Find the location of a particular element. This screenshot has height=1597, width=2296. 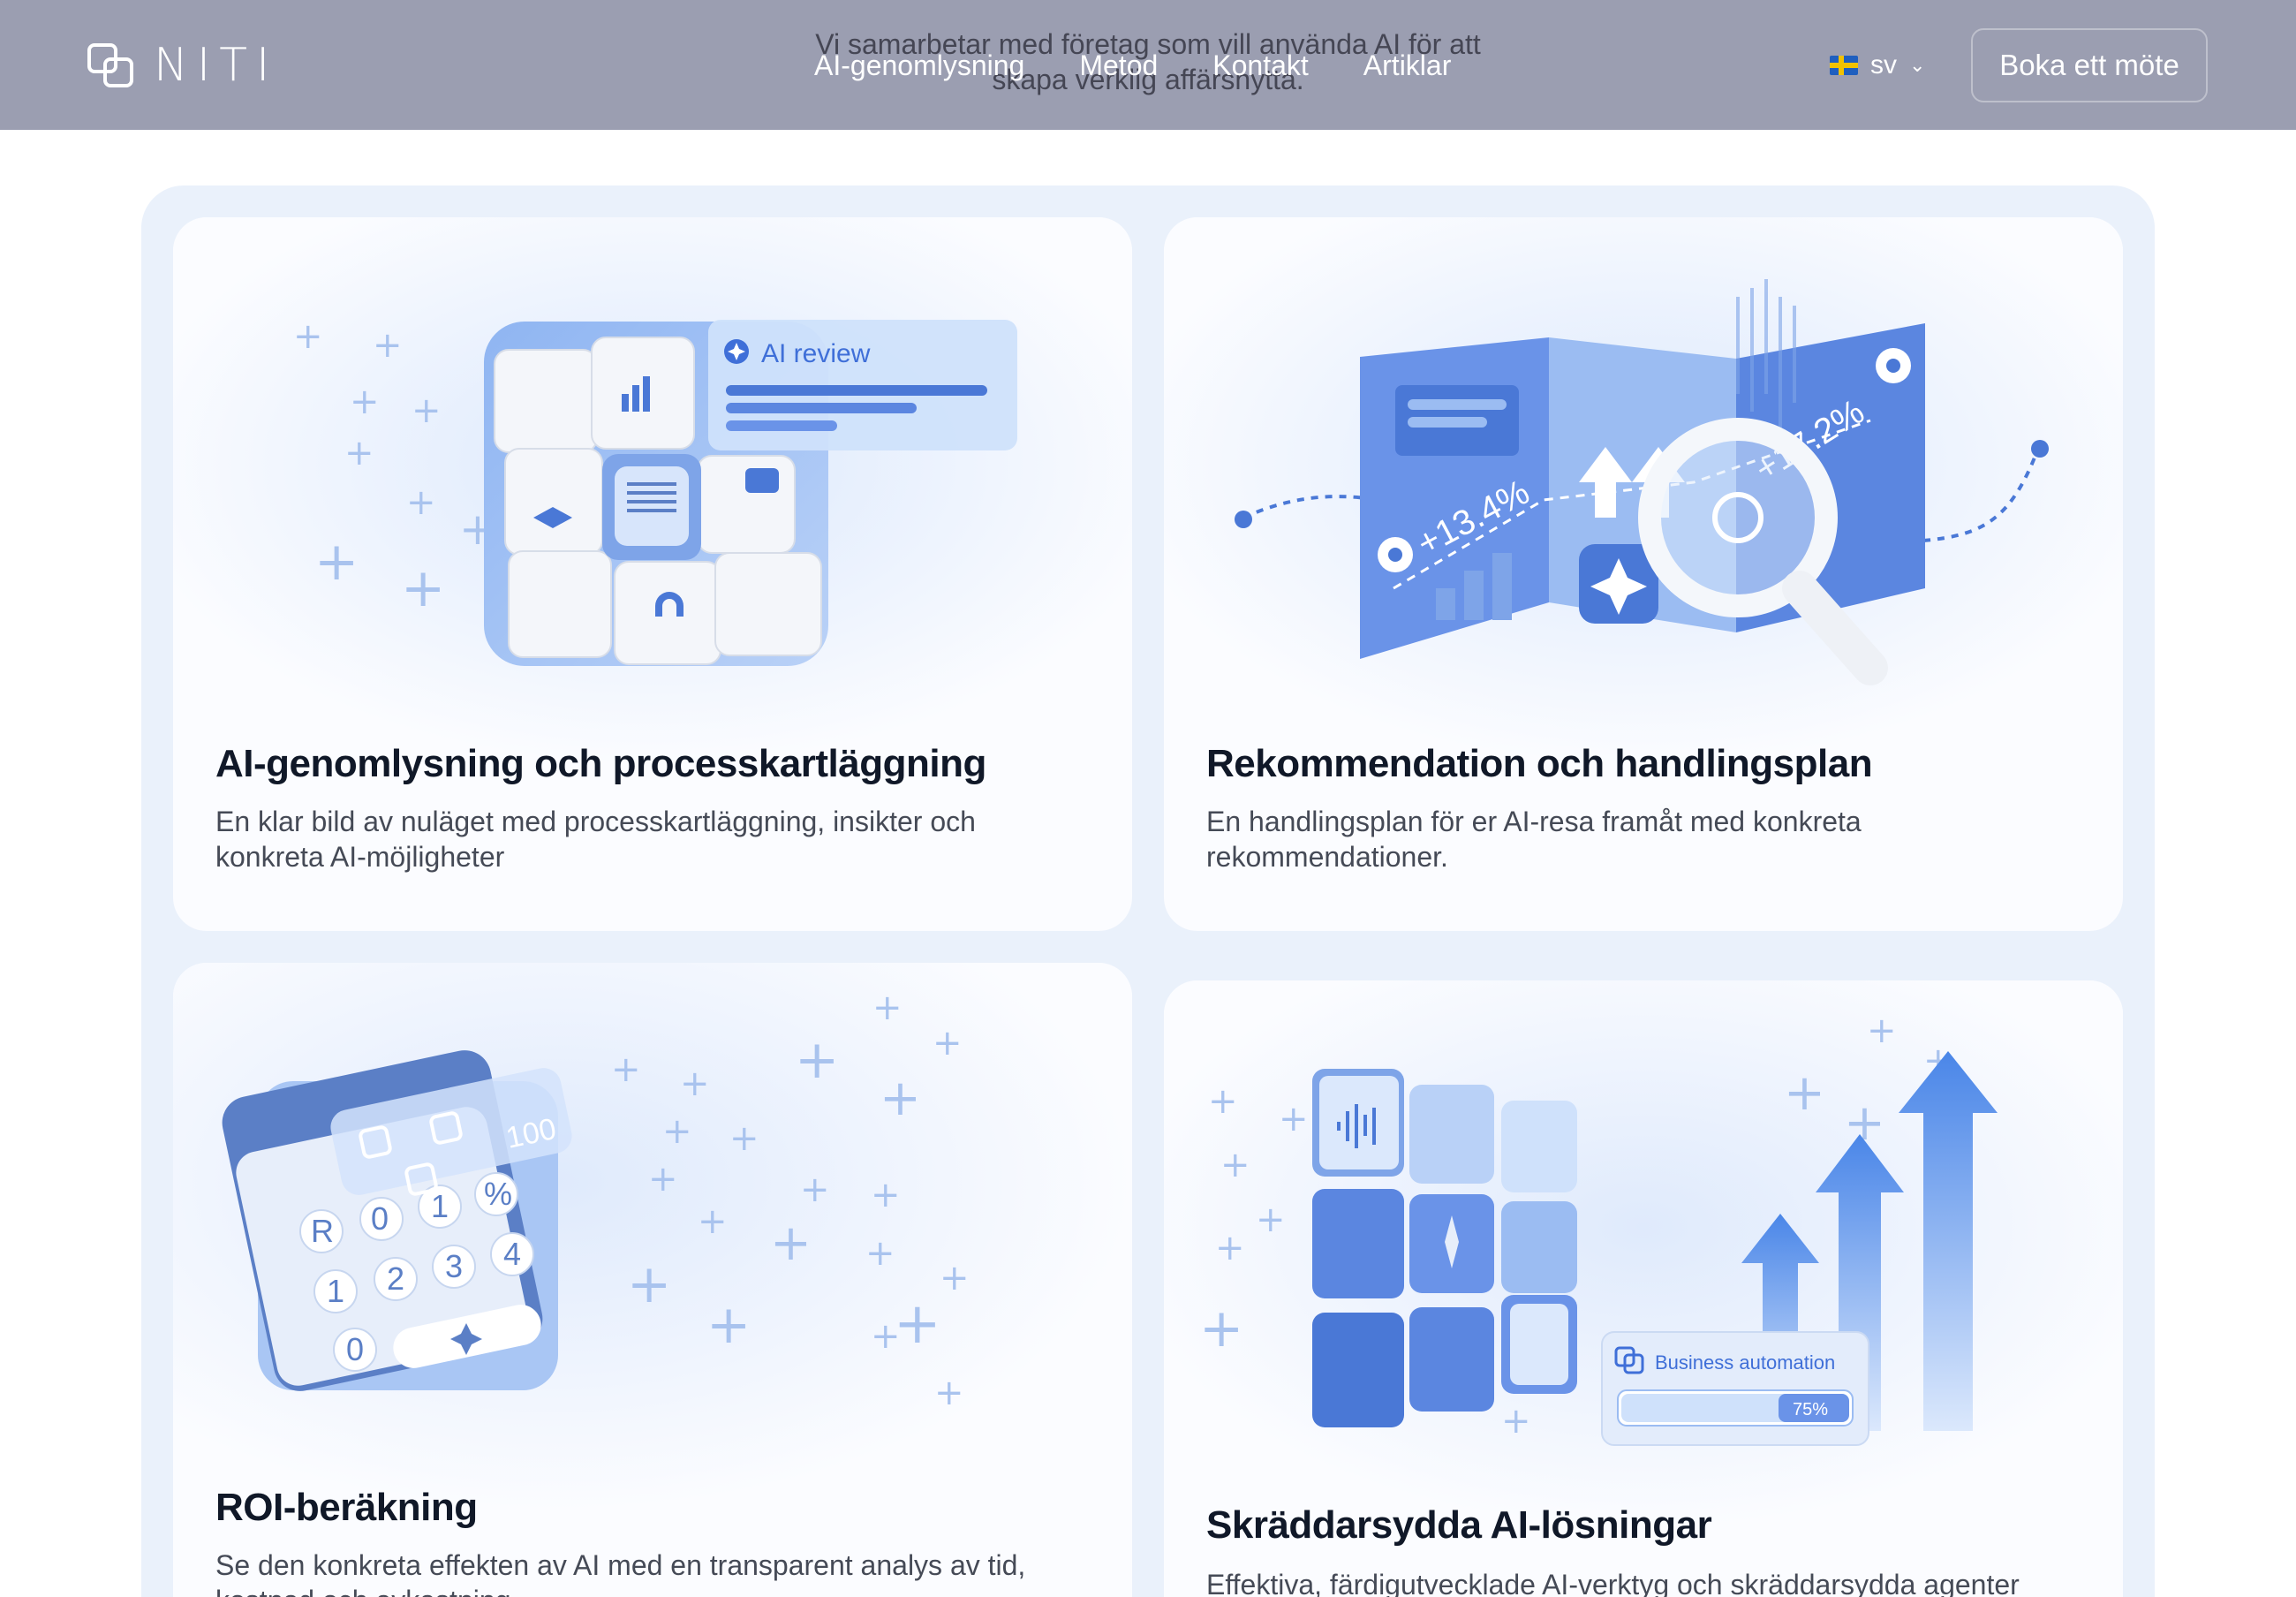

logo-text: NITI is located at coordinates (216, 65).